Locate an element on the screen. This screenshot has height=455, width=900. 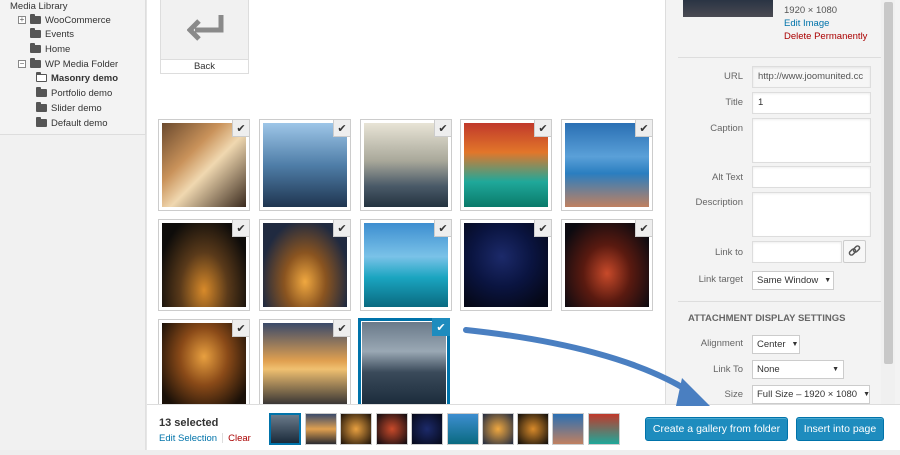
scrollbar-thumb is located at coordinates (888, 183).